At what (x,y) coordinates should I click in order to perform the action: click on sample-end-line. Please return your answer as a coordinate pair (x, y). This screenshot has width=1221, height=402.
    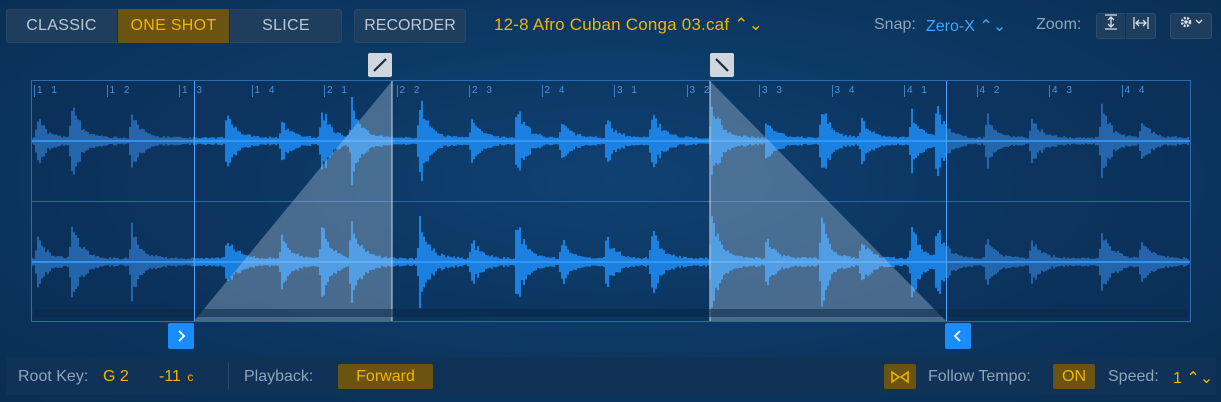
    Looking at the image, I should click on (946, 201).